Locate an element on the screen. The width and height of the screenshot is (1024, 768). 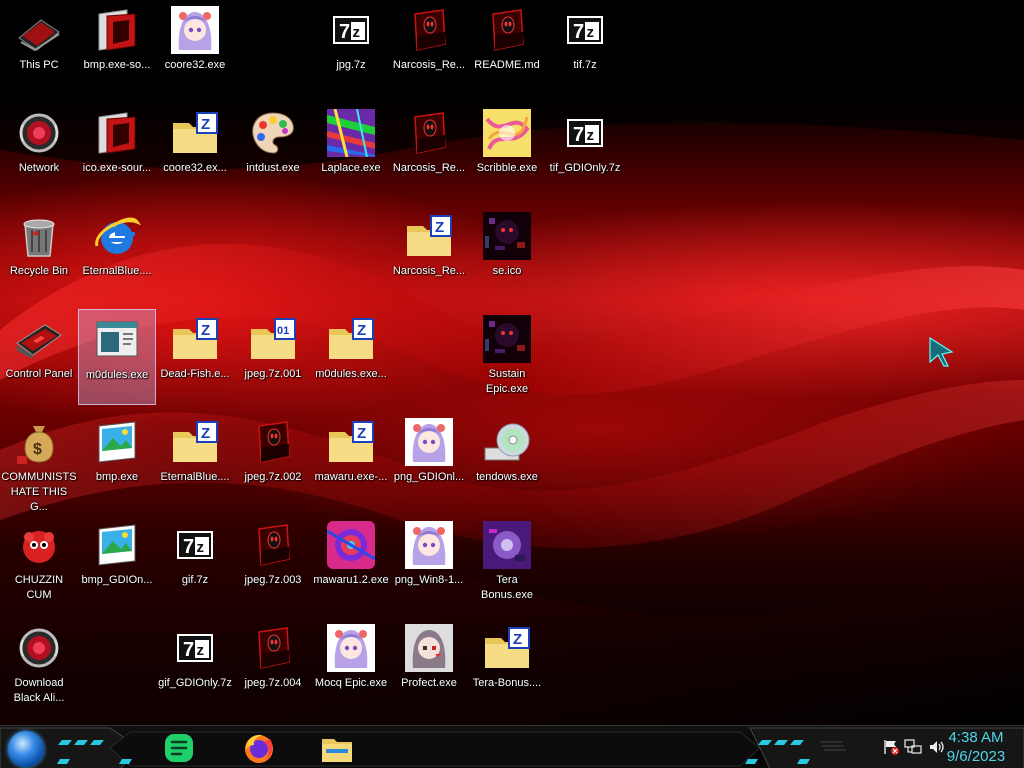
svg-text: z is located at coordinates (591, 32).